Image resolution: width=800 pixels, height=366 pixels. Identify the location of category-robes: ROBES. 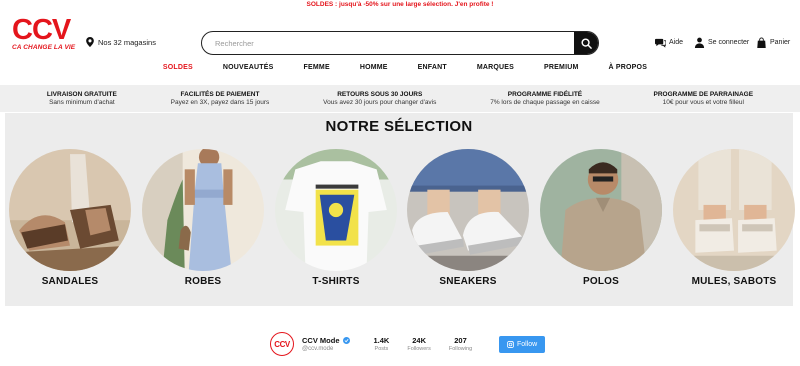
(203, 218).